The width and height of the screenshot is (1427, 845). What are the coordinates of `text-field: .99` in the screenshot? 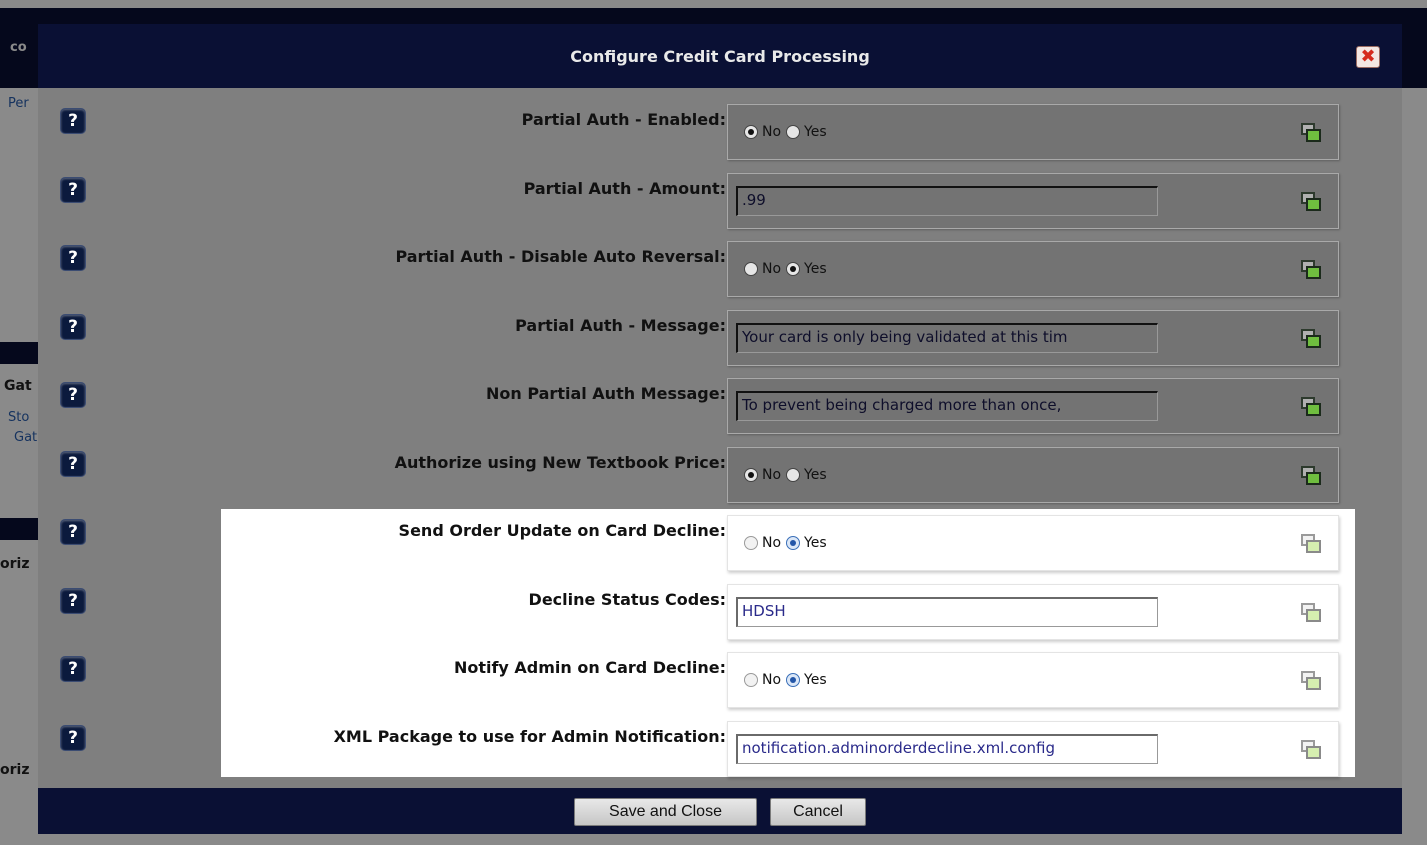 It's located at (947, 201).